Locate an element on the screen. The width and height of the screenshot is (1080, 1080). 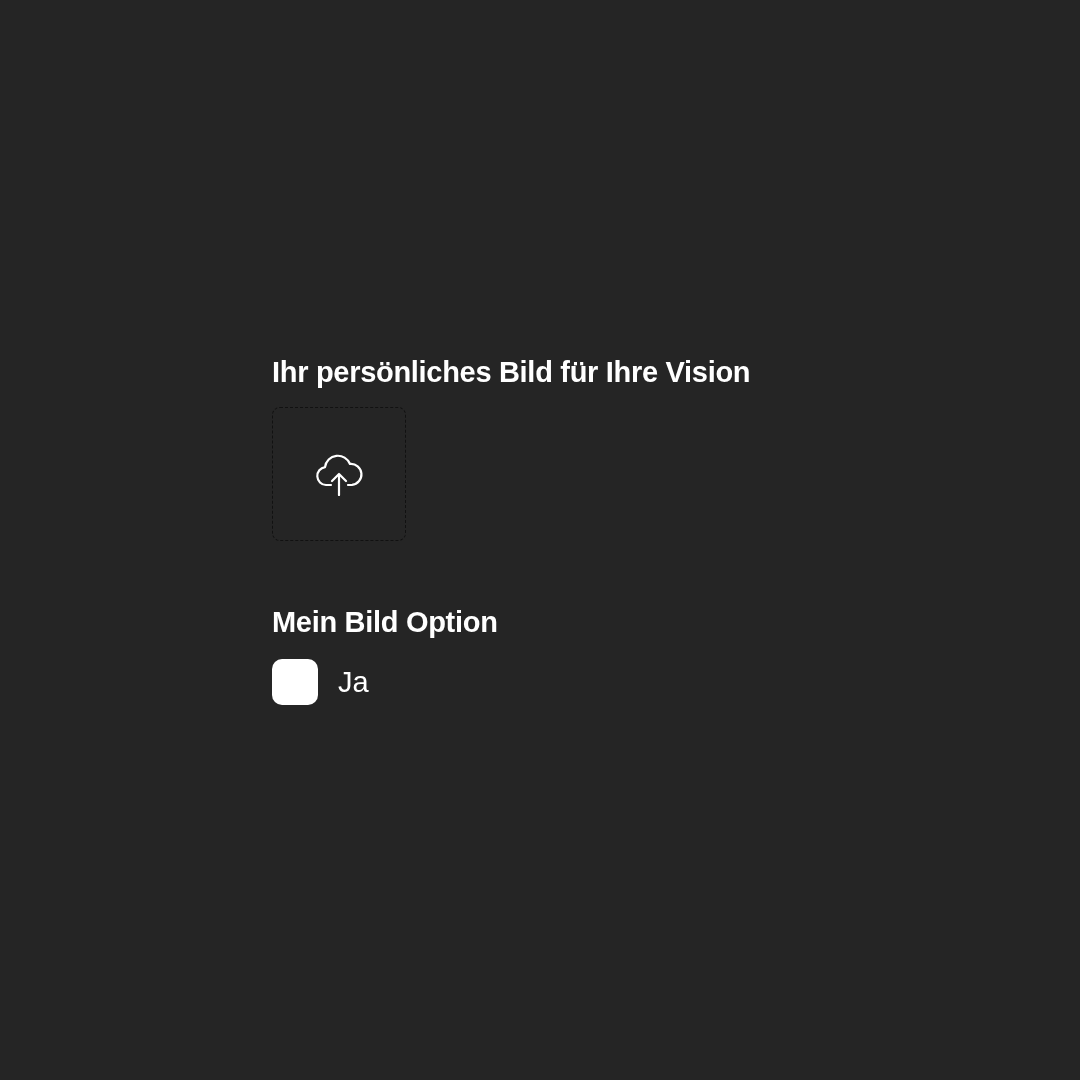
option-label: Ja is located at coordinates (353, 682).